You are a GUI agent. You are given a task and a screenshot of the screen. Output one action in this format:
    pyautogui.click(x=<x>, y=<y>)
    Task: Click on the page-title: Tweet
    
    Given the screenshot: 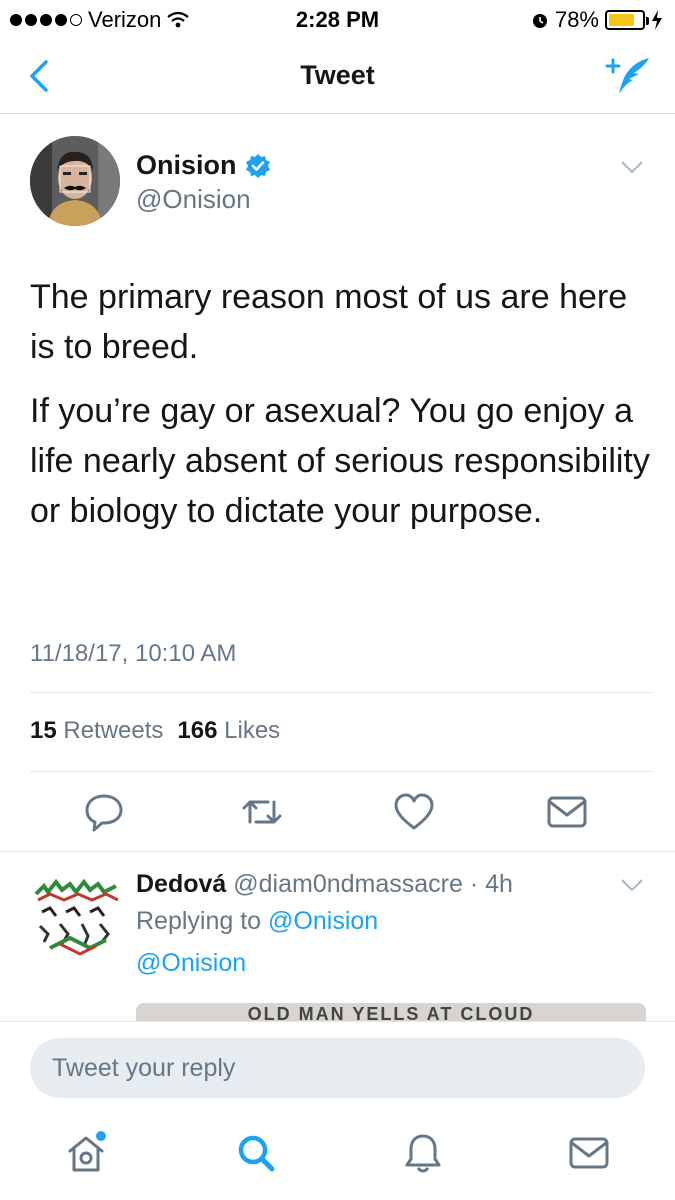 What is the action you would take?
    pyautogui.click(x=337, y=75)
    